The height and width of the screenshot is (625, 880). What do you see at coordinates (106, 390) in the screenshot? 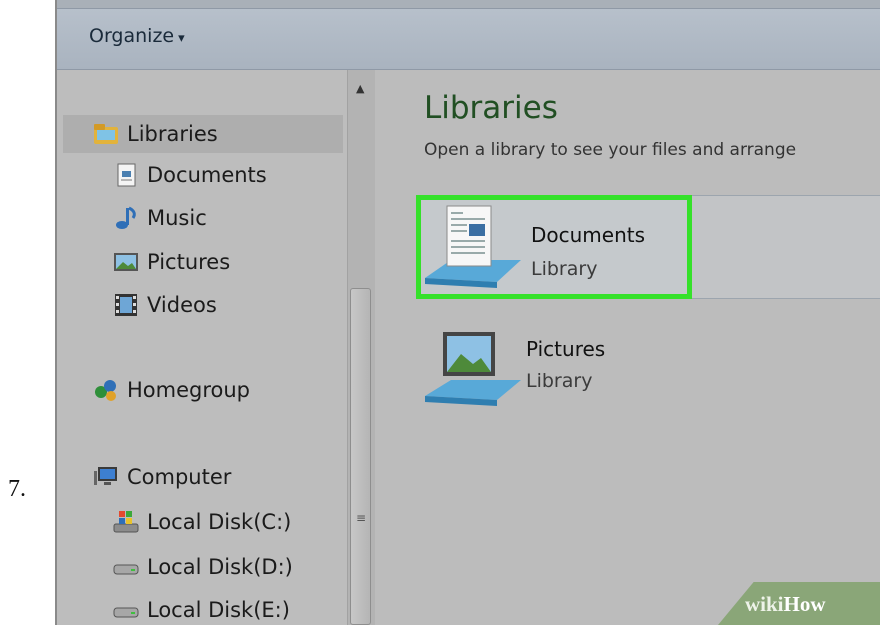
I see `homegroup-icon` at bounding box center [106, 390].